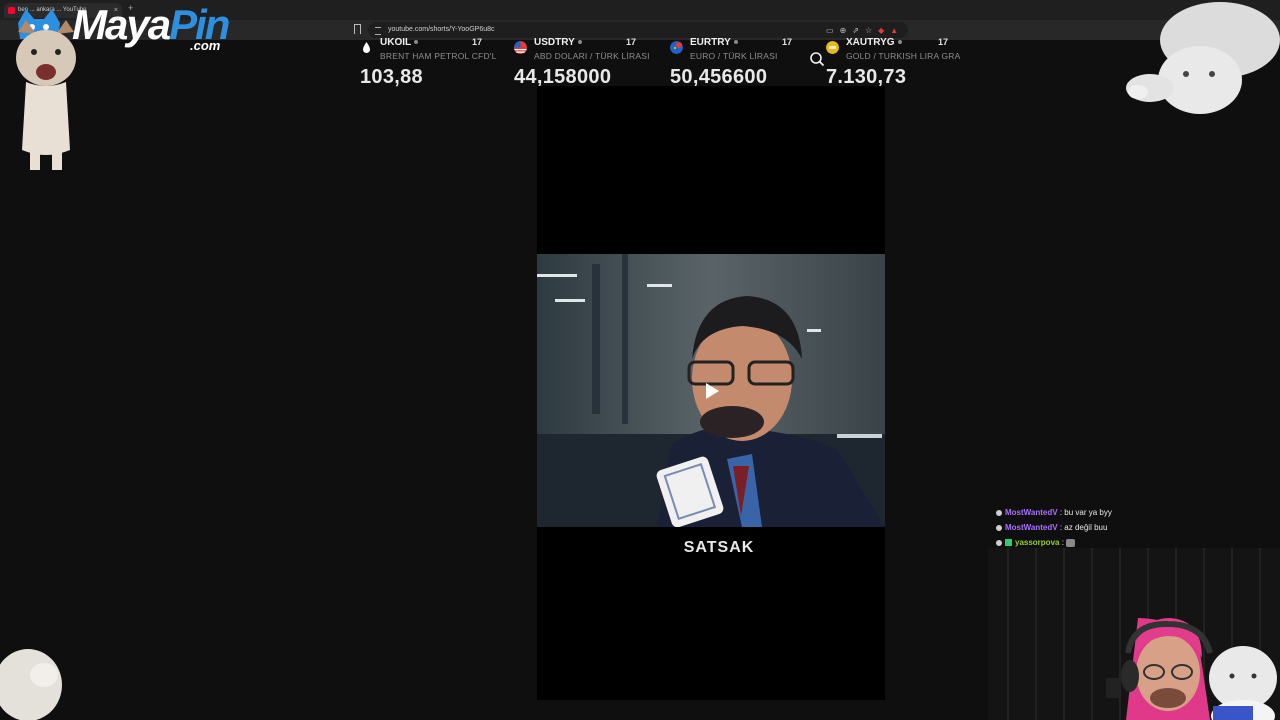 The image size is (1280, 720). Describe the element at coordinates (205, 45) in the screenshot. I see `logo-suffix: .com` at that location.